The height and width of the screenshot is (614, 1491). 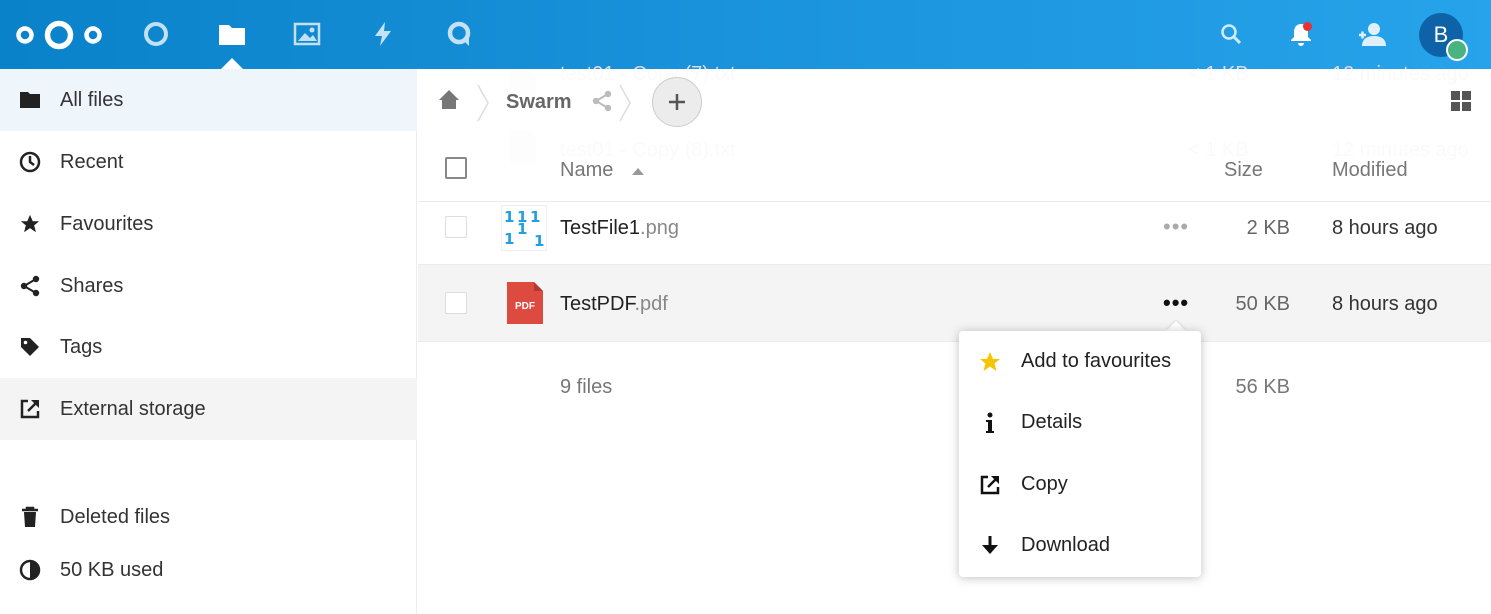 I want to click on dashboard-circle-icon, so click(x=156, y=34).